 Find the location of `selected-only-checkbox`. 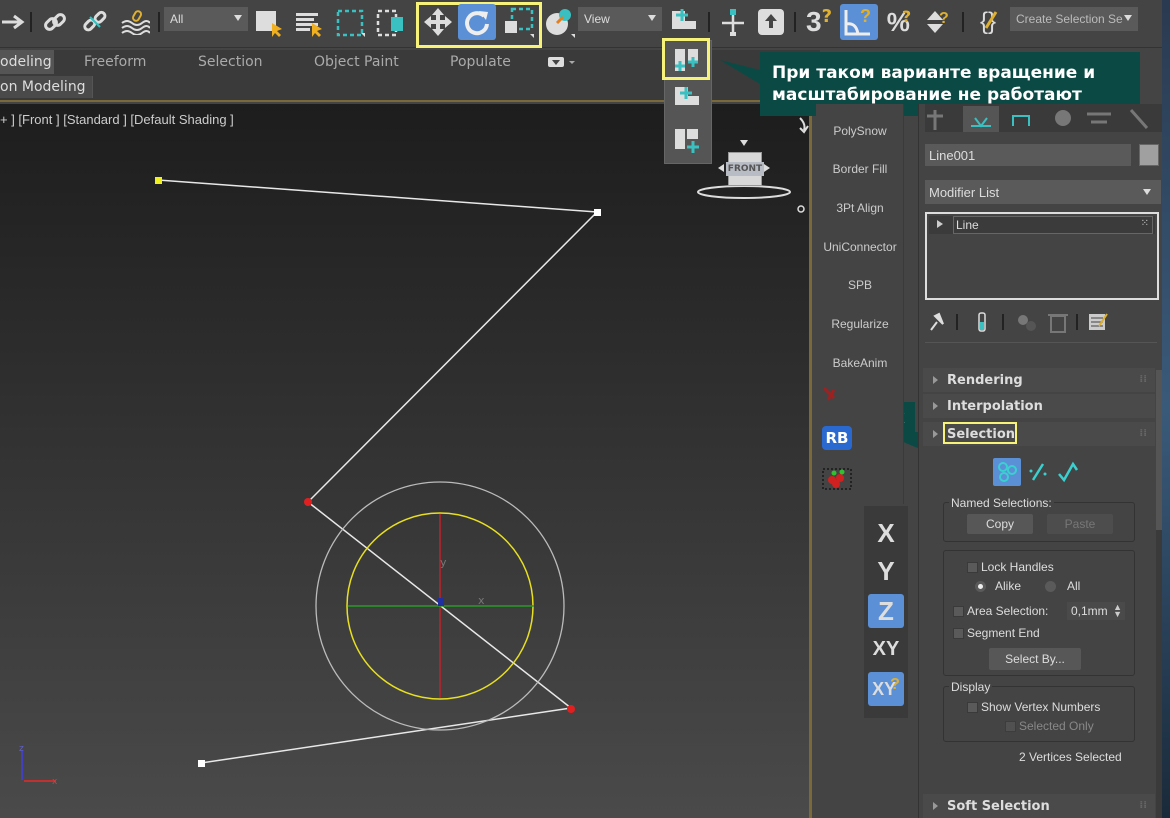

selected-only-checkbox is located at coordinates (1010, 726).